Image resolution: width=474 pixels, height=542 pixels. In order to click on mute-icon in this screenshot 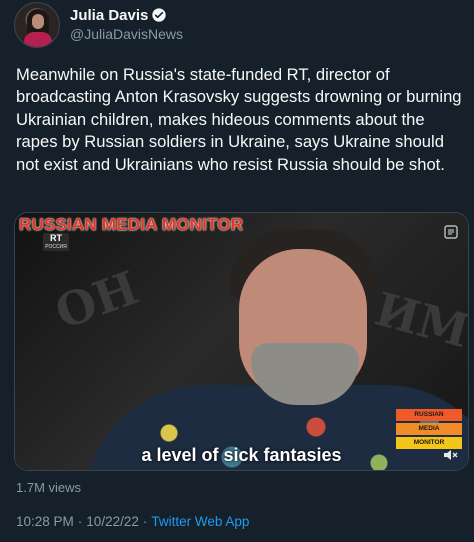, I will do `click(450, 455)`.